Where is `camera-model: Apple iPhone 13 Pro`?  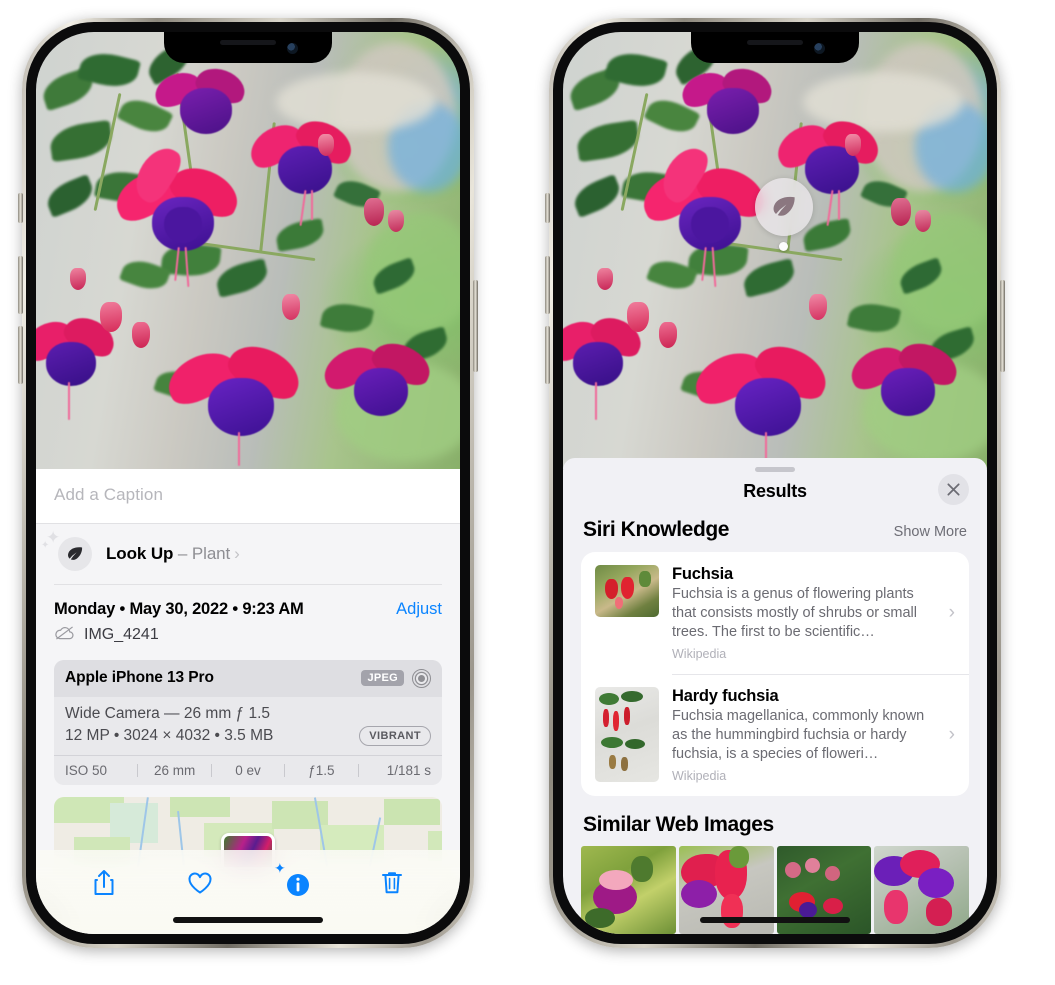 camera-model: Apple iPhone 13 Pro is located at coordinates (139, 677).